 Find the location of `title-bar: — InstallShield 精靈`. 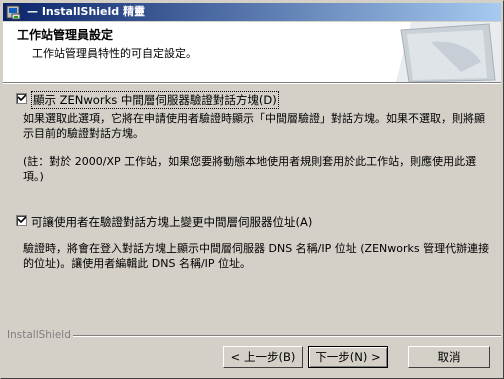

title-bar: — InstallShield 精靈 is located at coordinates (252, 12).